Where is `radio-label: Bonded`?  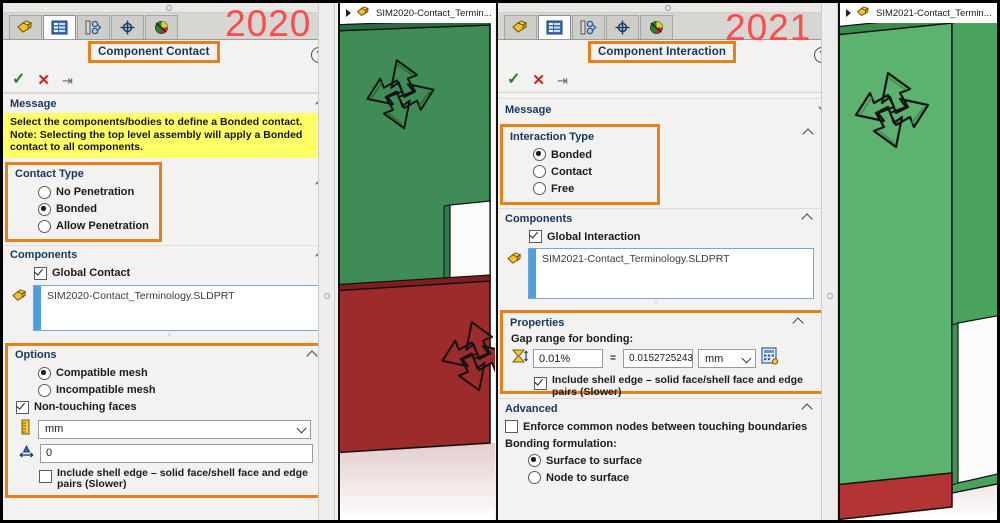 radio-label: Bonded is located at coordinates (76, 209).